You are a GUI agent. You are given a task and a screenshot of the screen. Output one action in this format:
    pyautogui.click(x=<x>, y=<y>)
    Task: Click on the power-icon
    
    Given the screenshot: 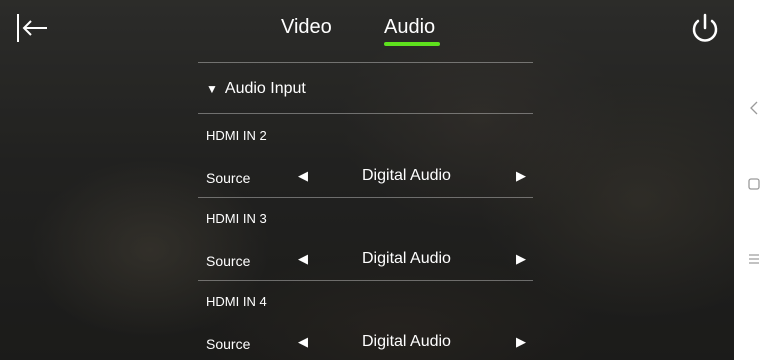 What is the action you would take?
    pyautogui.click(x=705, y=27)
    